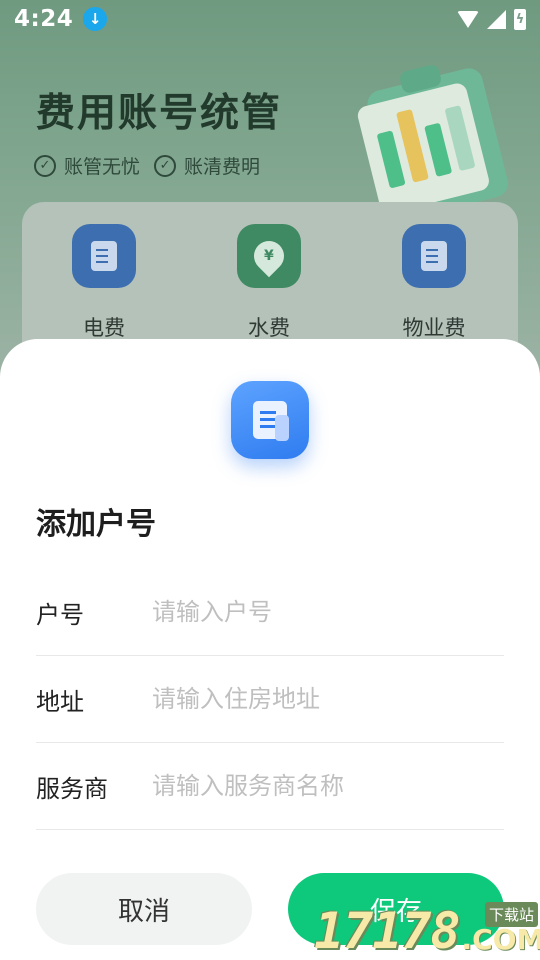 The height and width of the screenshot is (960, 540). Describe the element at coordinates (434, 328) in the screenshot. I see `category-label: 物业费` at that location.